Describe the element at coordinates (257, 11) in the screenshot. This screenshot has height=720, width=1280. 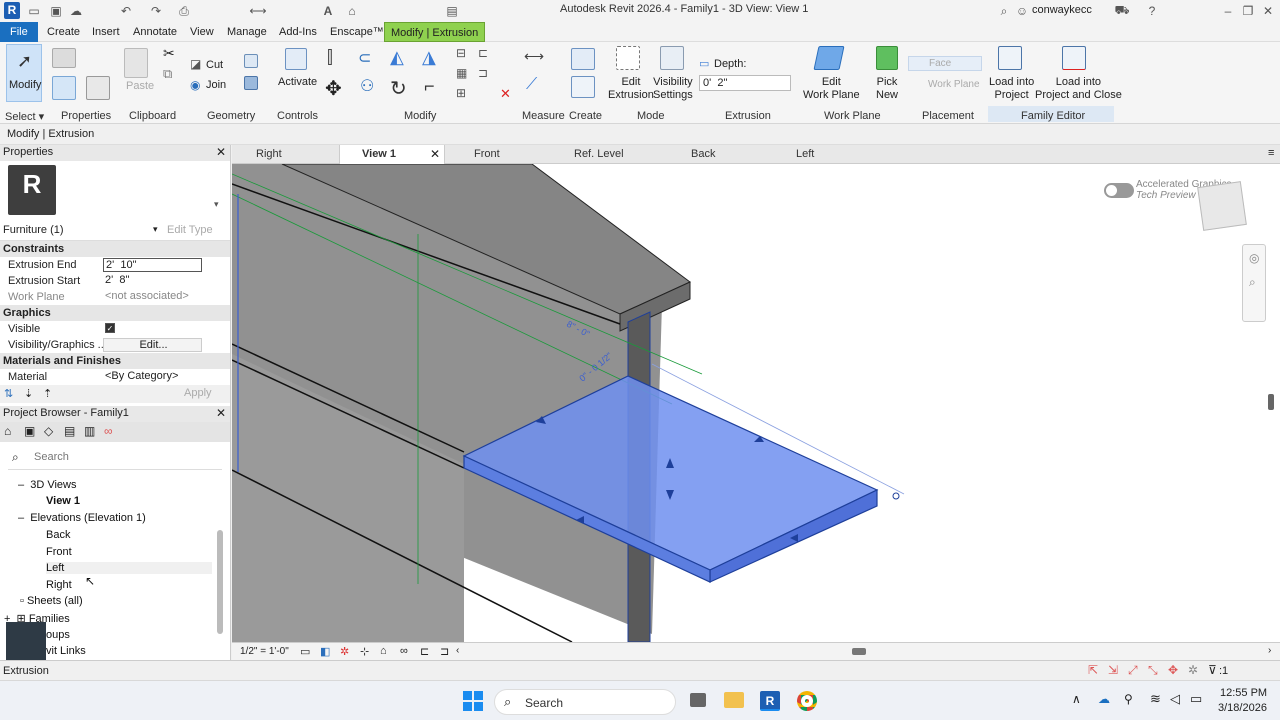
I see `measure-icon: ⟷` at that location.